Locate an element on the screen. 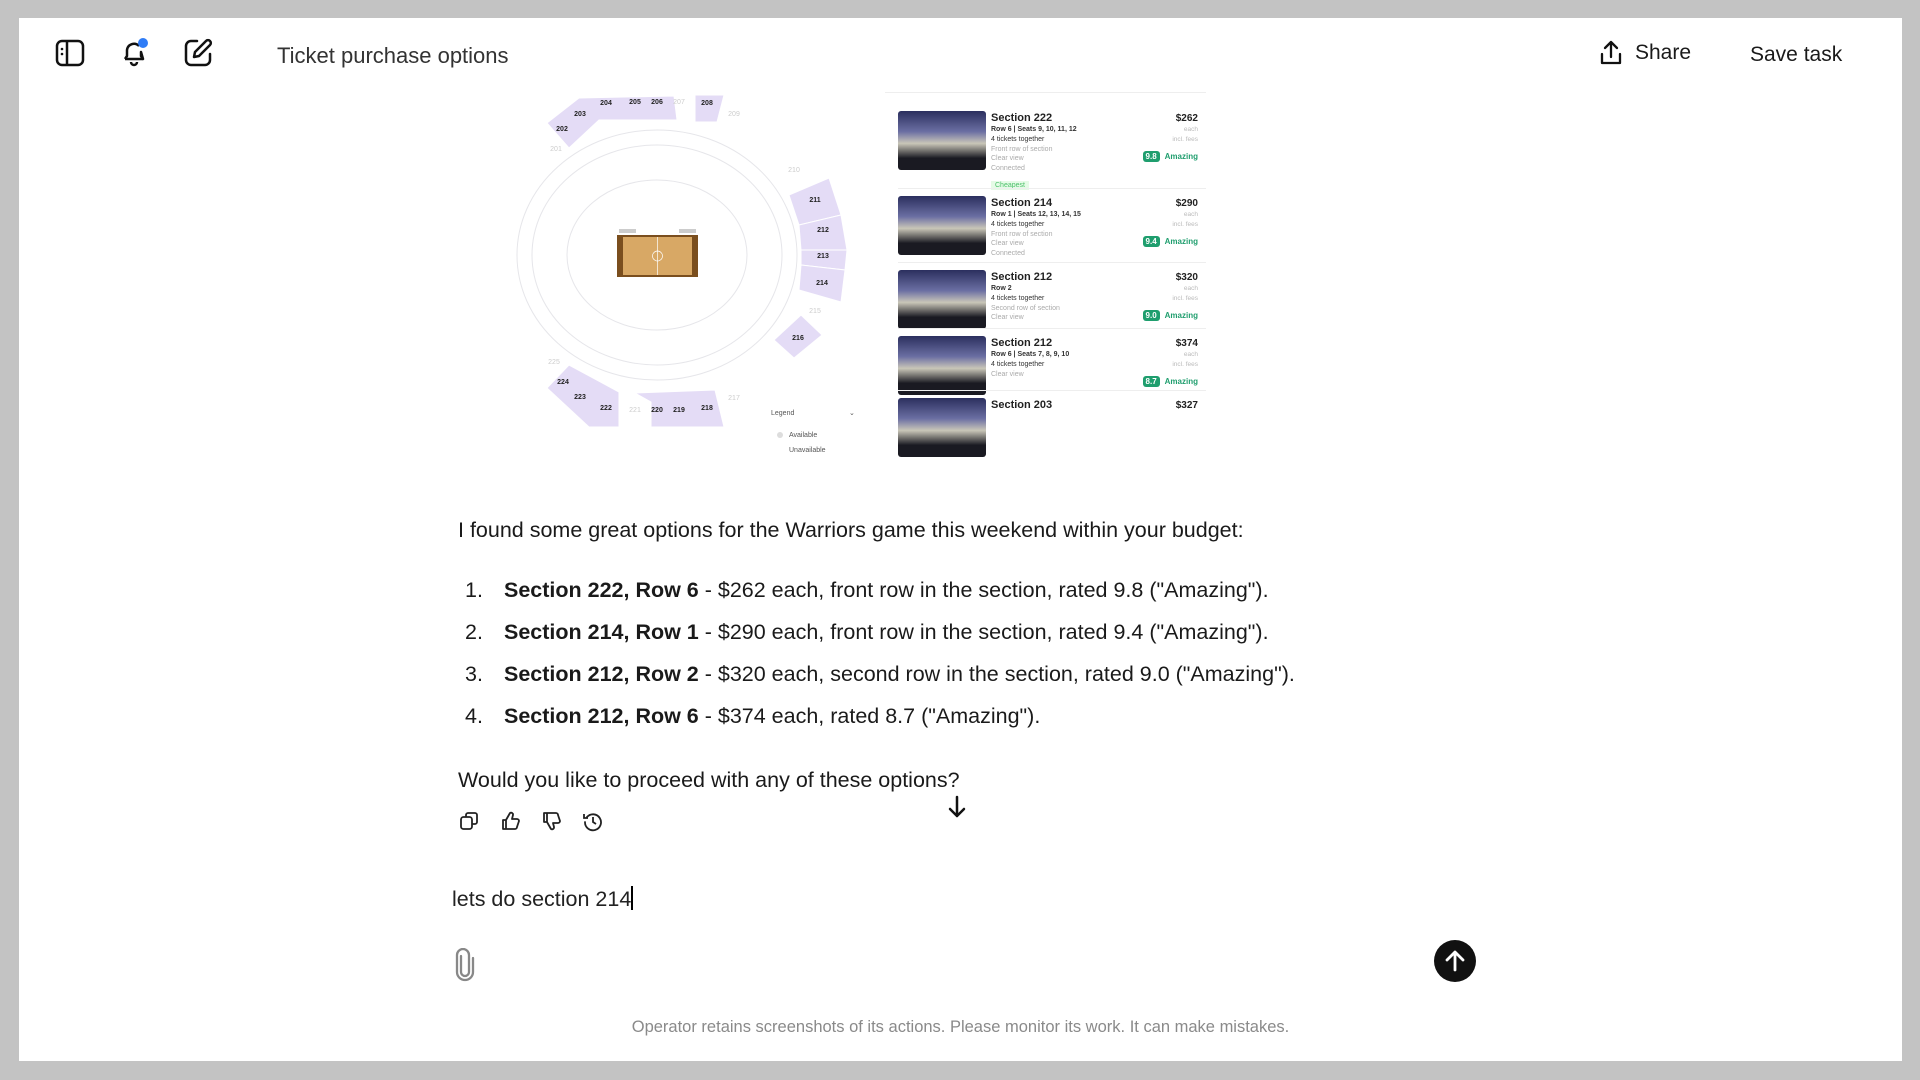 The height and width of the screenshot is (1080, 1920). section-label: 212 is located at coordinates (823, 230).